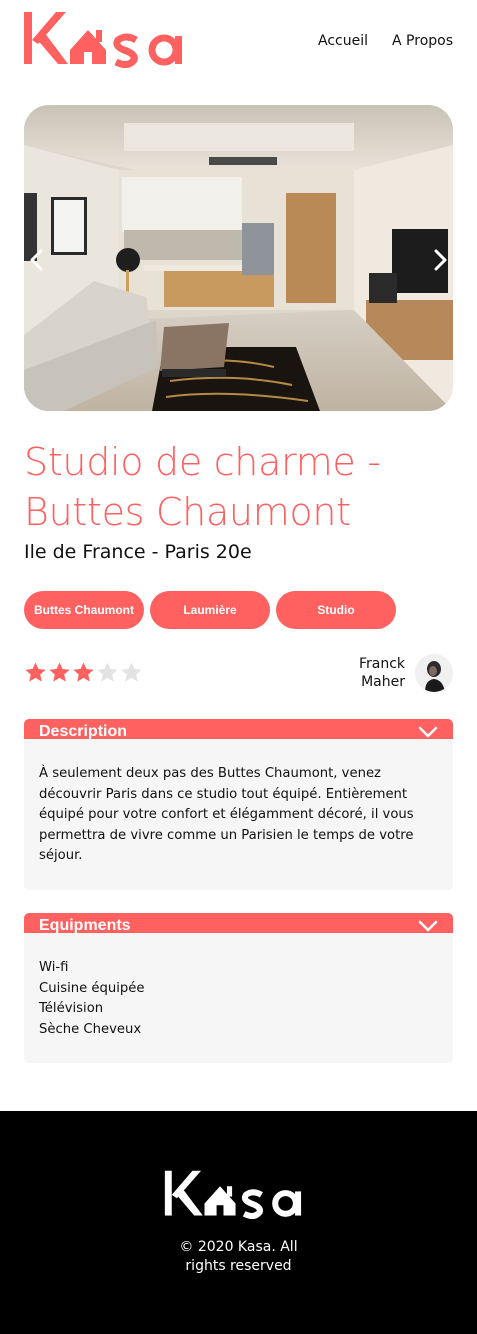  Describe the element at coordinates (434, 673) in the screenshot. I see `host-avatar` at that location.